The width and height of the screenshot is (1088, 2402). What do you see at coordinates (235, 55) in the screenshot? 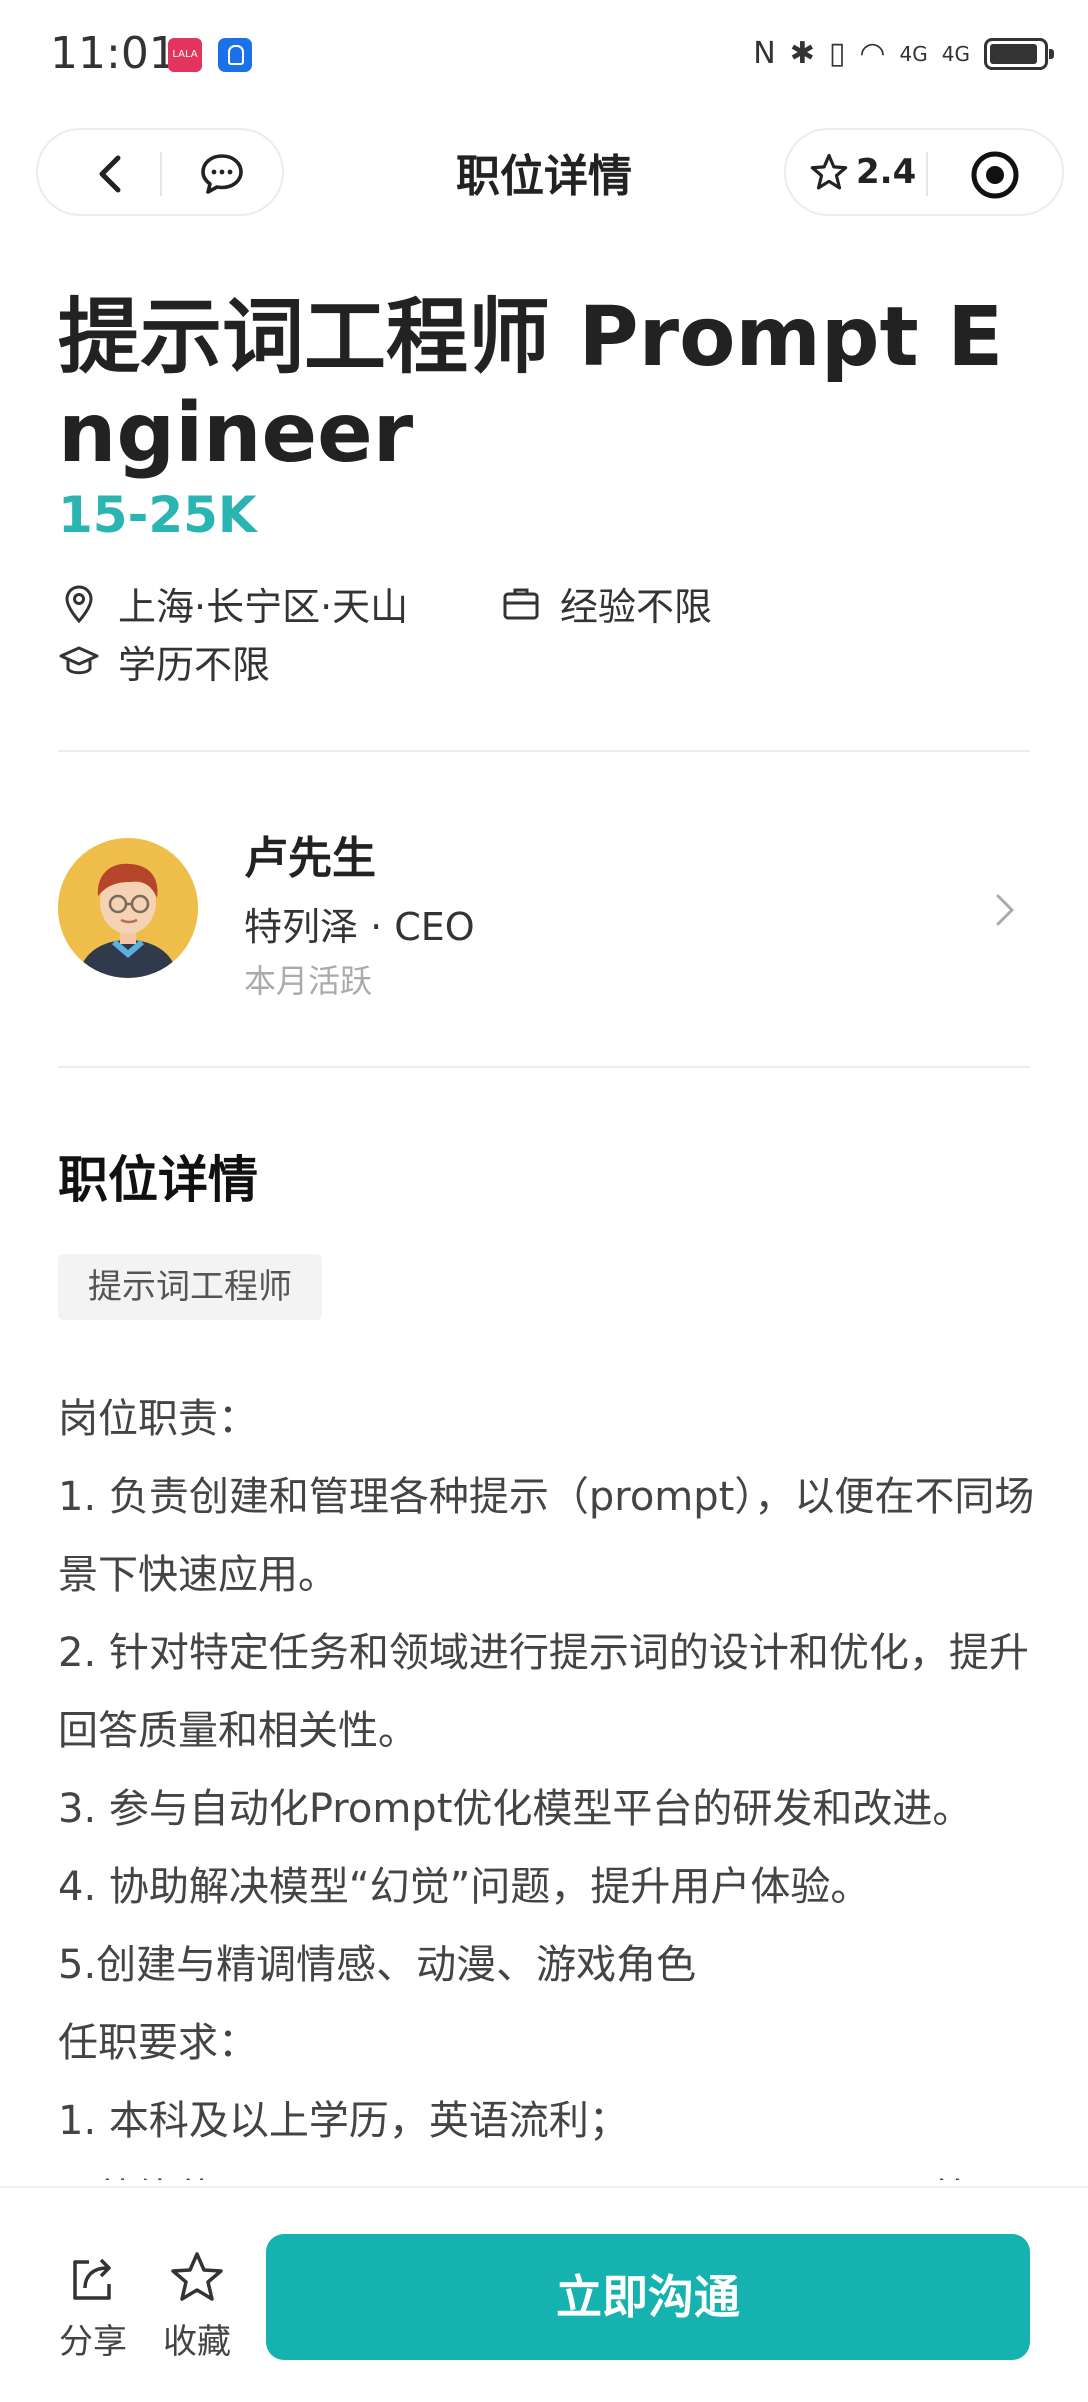
I see `lightbulb-app-icon` at bounding box center [235, 55].